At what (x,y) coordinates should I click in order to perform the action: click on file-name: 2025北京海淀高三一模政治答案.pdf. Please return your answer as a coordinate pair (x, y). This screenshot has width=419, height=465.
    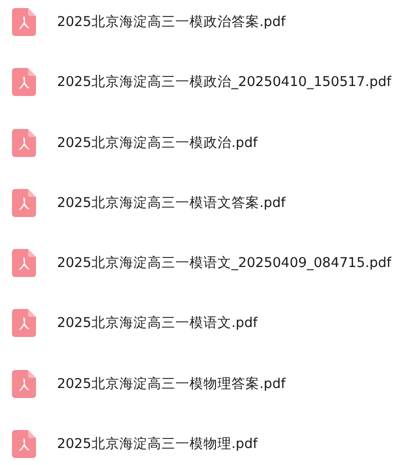
    Looking at the image, I should click on (171, 22).